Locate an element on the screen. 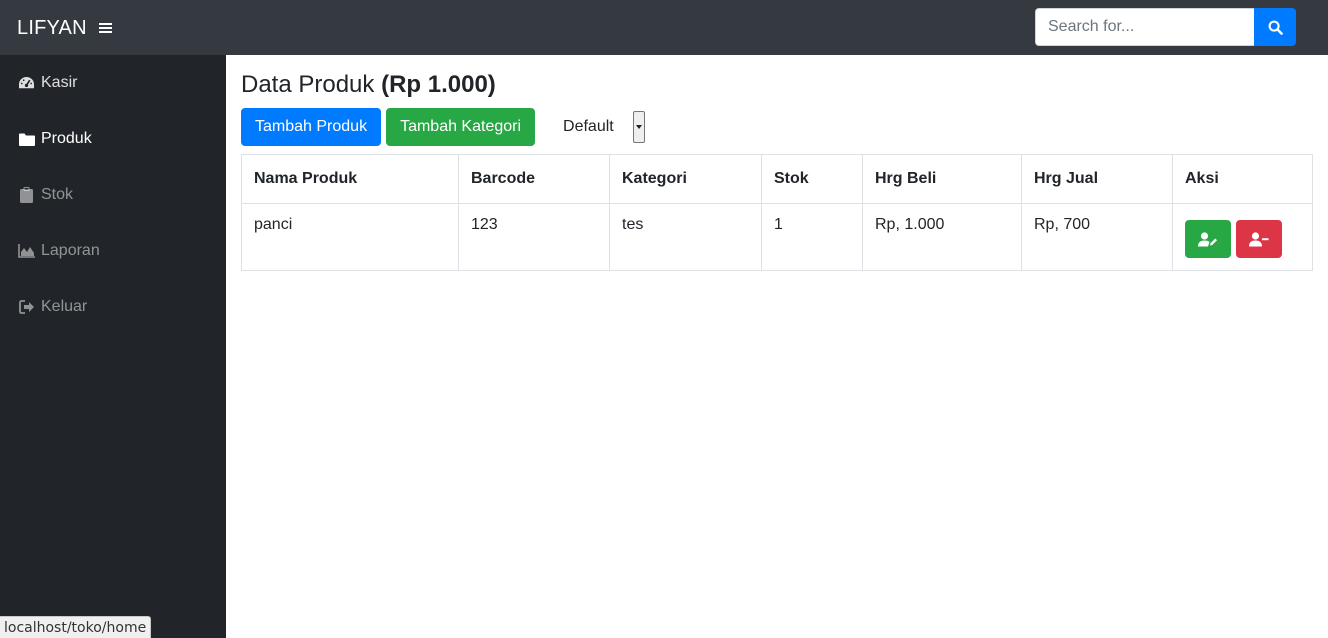 This screenshot has width=1328, height=638. search-button is located at coordinates (1275, 27).